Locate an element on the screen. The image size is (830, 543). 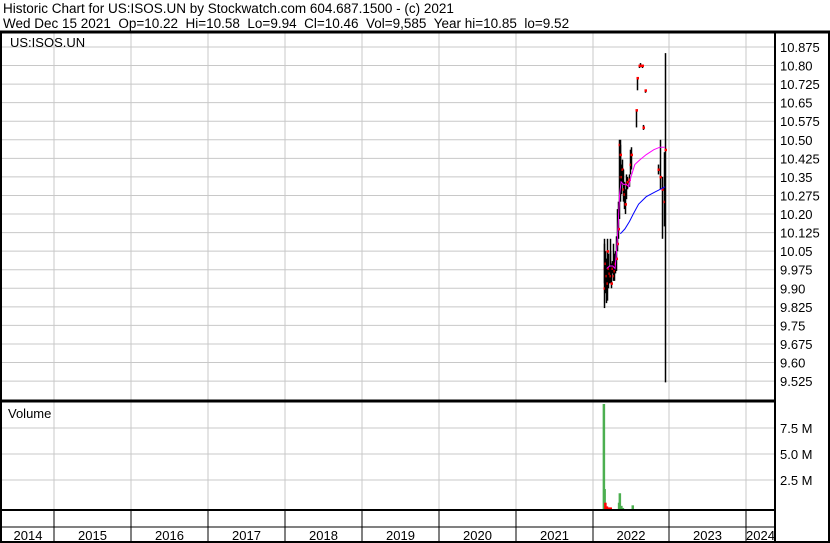
price-tick-label: 10.275 is located at coordinates (800, 195).